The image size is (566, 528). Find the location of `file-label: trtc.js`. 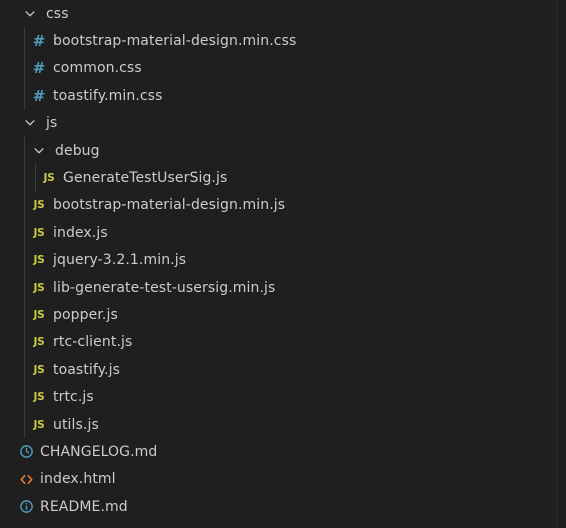

file-label: trtc.js is located at coordinates (73, 397).